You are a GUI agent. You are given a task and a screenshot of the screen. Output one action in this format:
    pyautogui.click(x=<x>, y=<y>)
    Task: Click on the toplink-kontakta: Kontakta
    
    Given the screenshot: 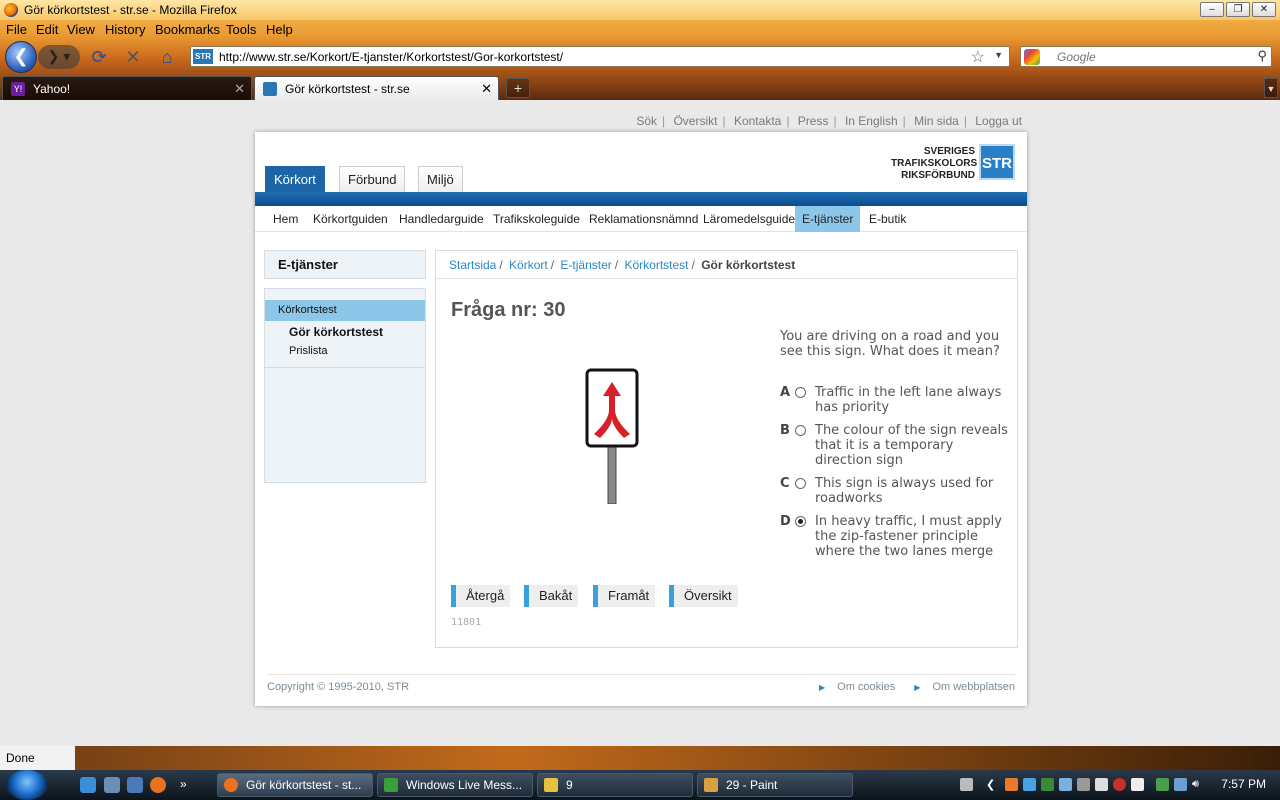 What is the action you would take?
    pyautogui.click(x=757, y=121)
    